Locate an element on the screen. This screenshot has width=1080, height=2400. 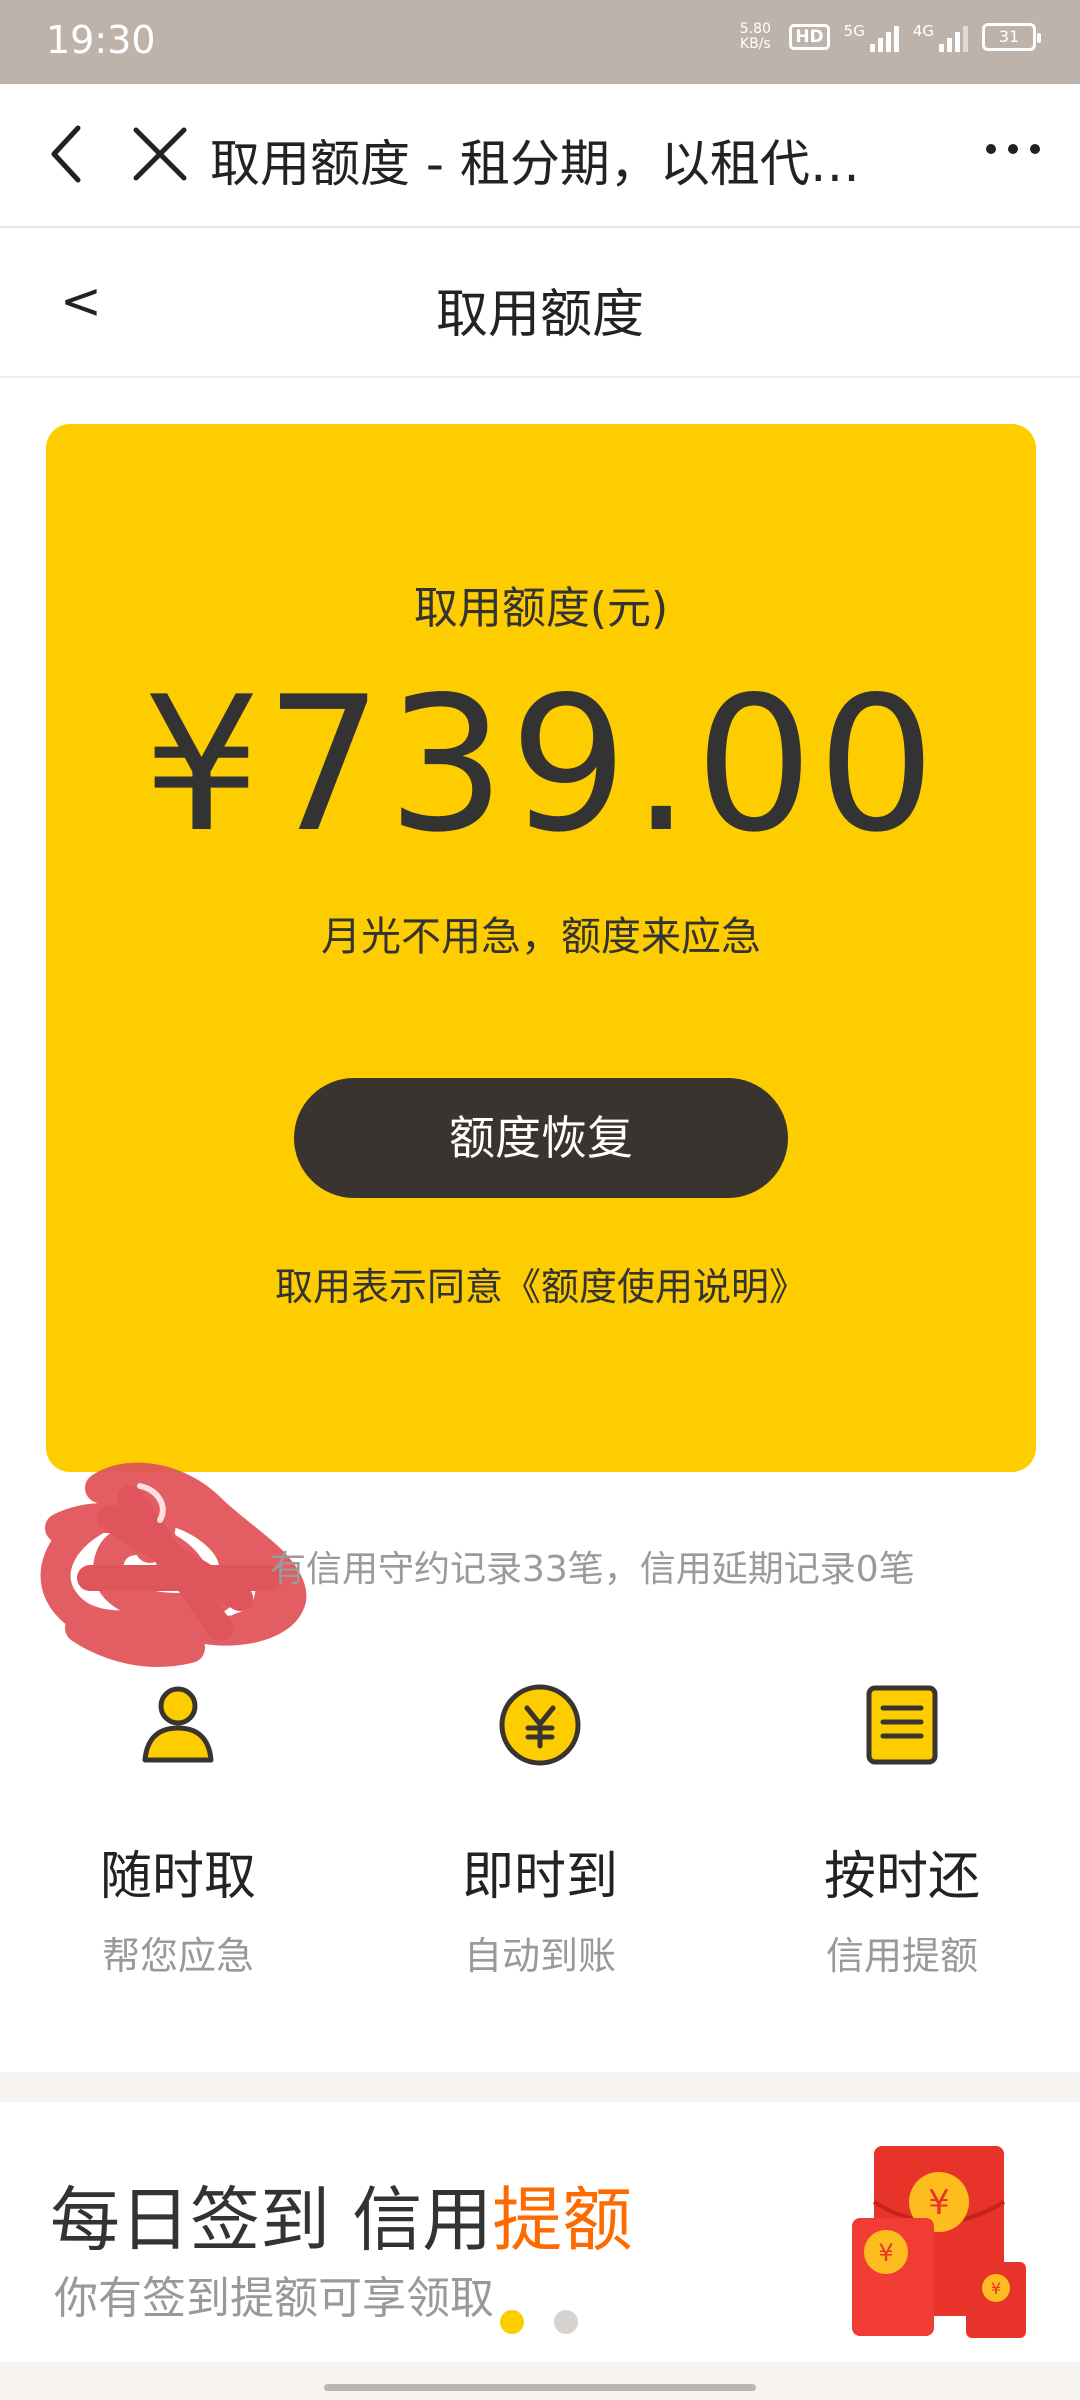
back-icon is located at coordinates (66, 154).